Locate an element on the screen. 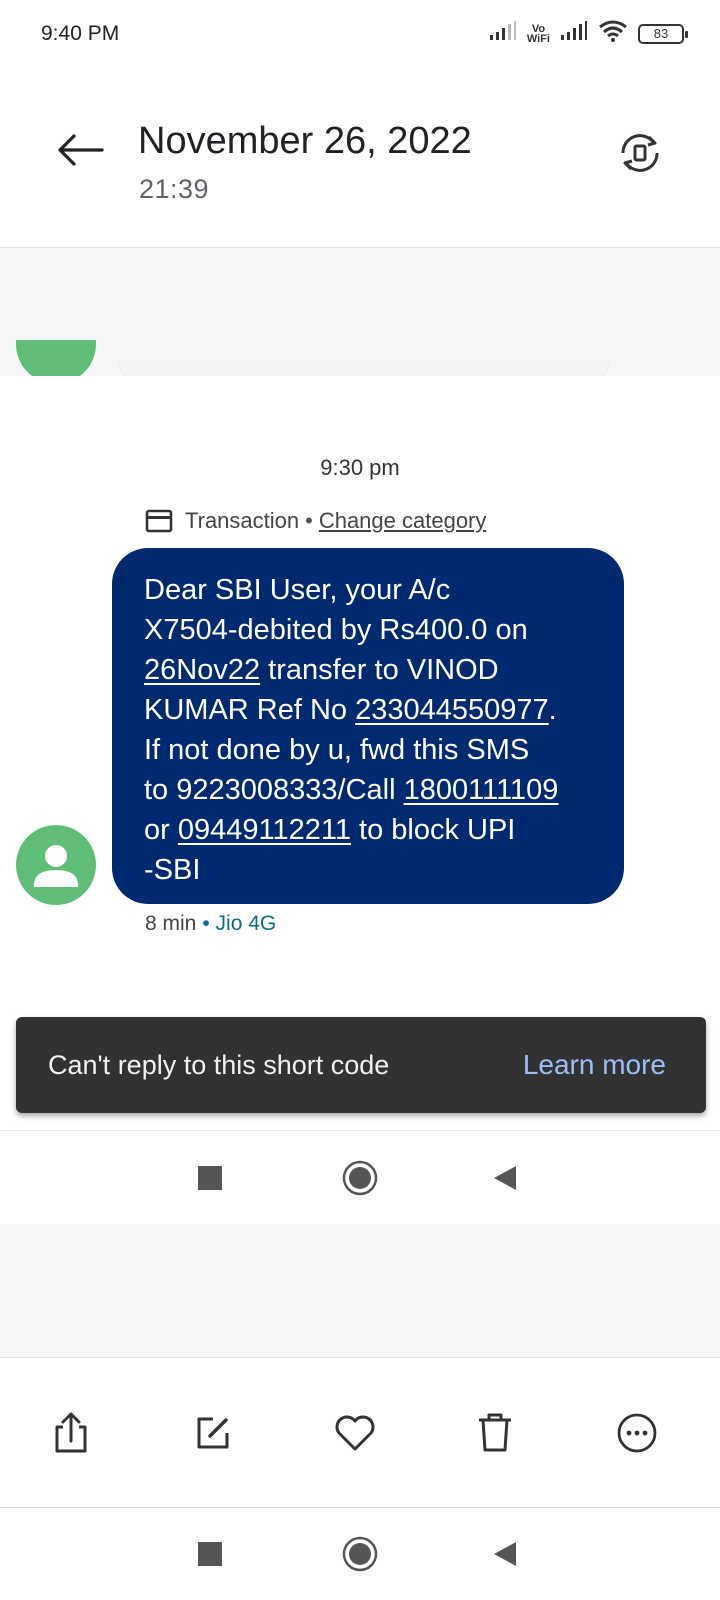  heart-icon is located at coordinates (355, 1433).